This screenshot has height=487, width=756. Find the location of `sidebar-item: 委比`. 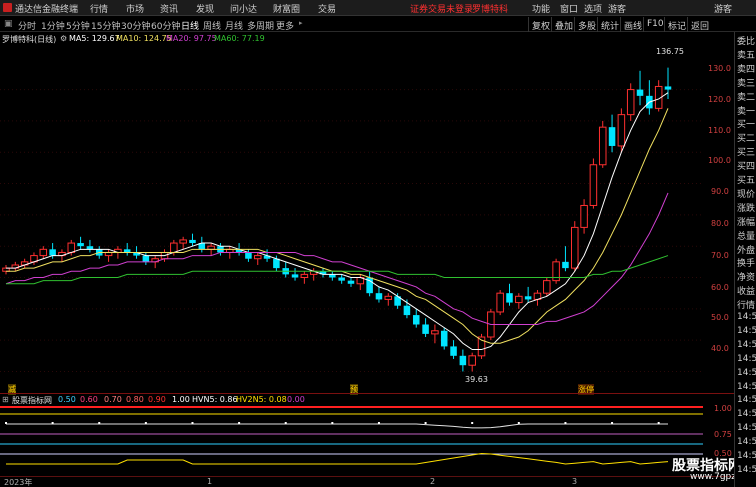

sidebar-item: 委比 is located at coordinates (746, 40).